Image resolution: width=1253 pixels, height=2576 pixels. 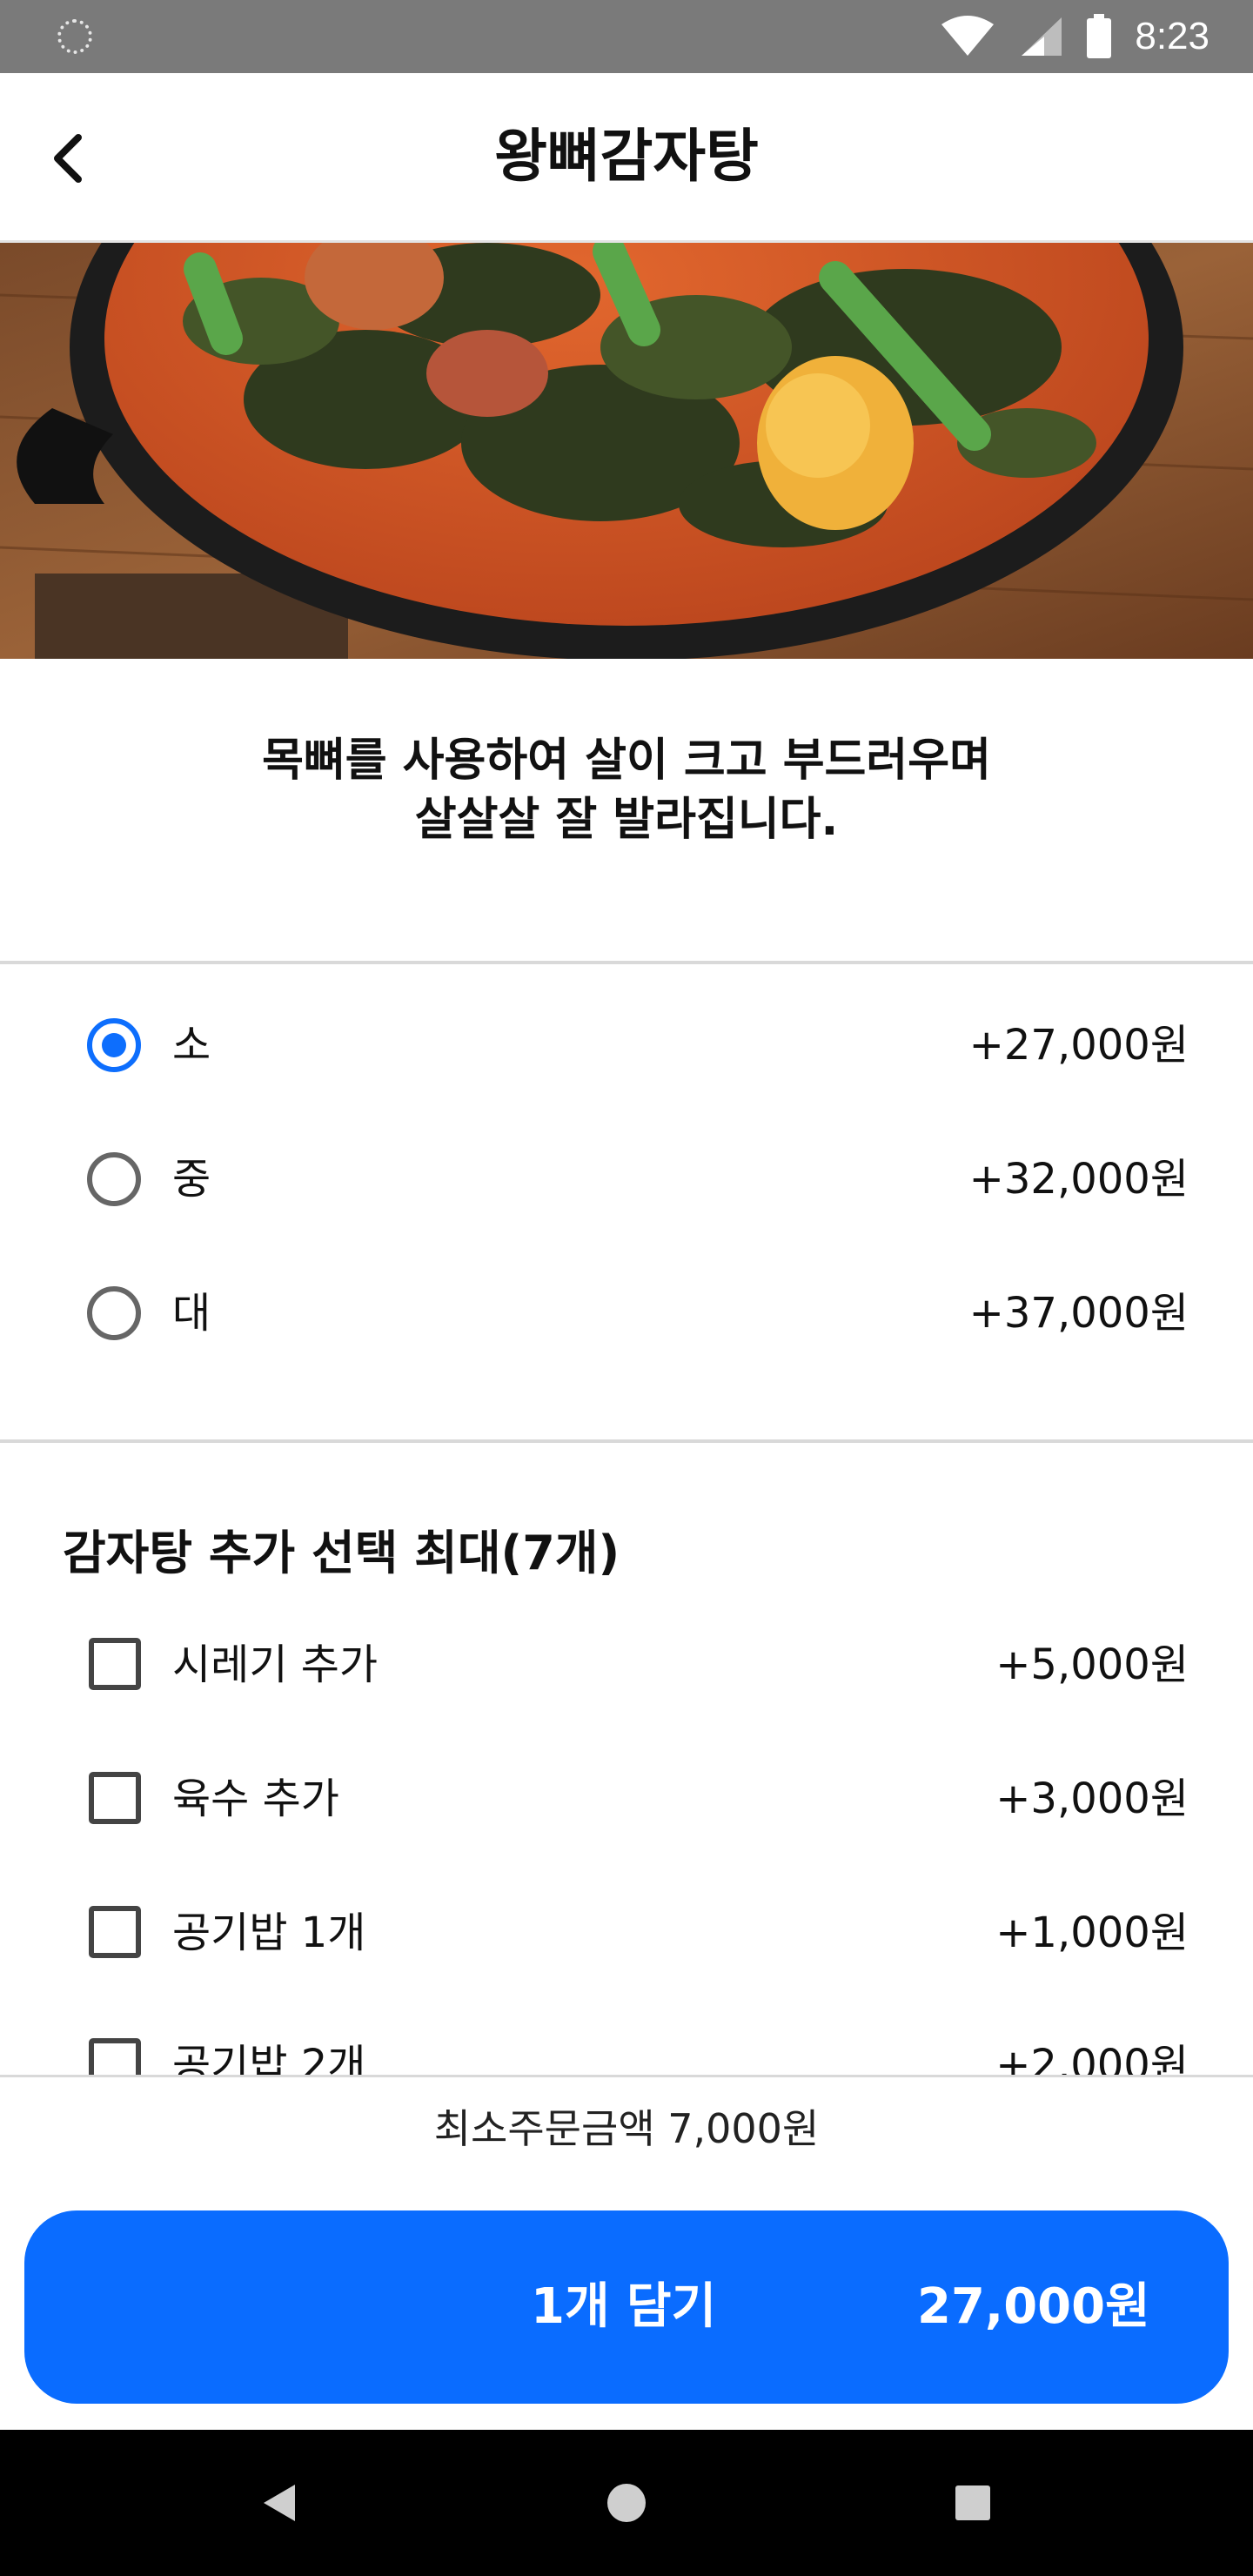 What do you see at coordinates (626, 1441) in the screenshot?
I see `section-divider` at bounding box center [626, 1441].